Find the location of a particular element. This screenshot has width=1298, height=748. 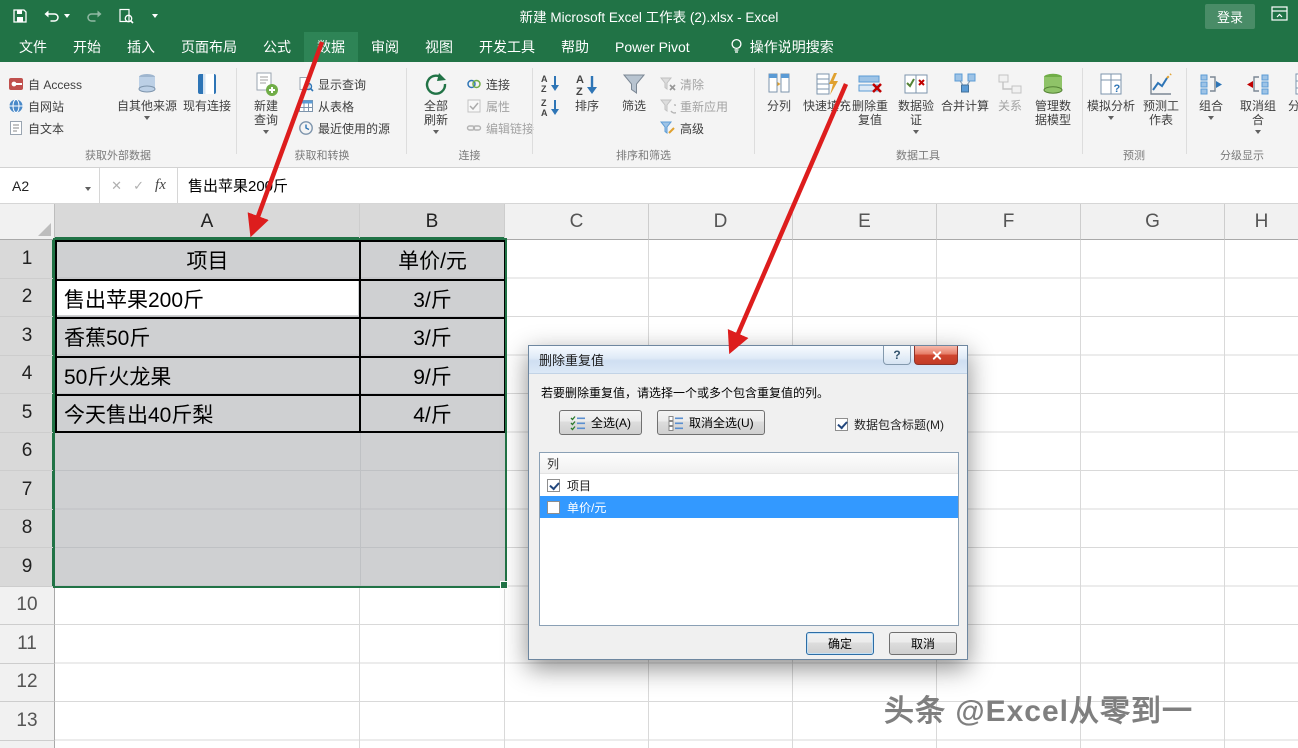

name-box: A2 is located at coordinates (50, 185).